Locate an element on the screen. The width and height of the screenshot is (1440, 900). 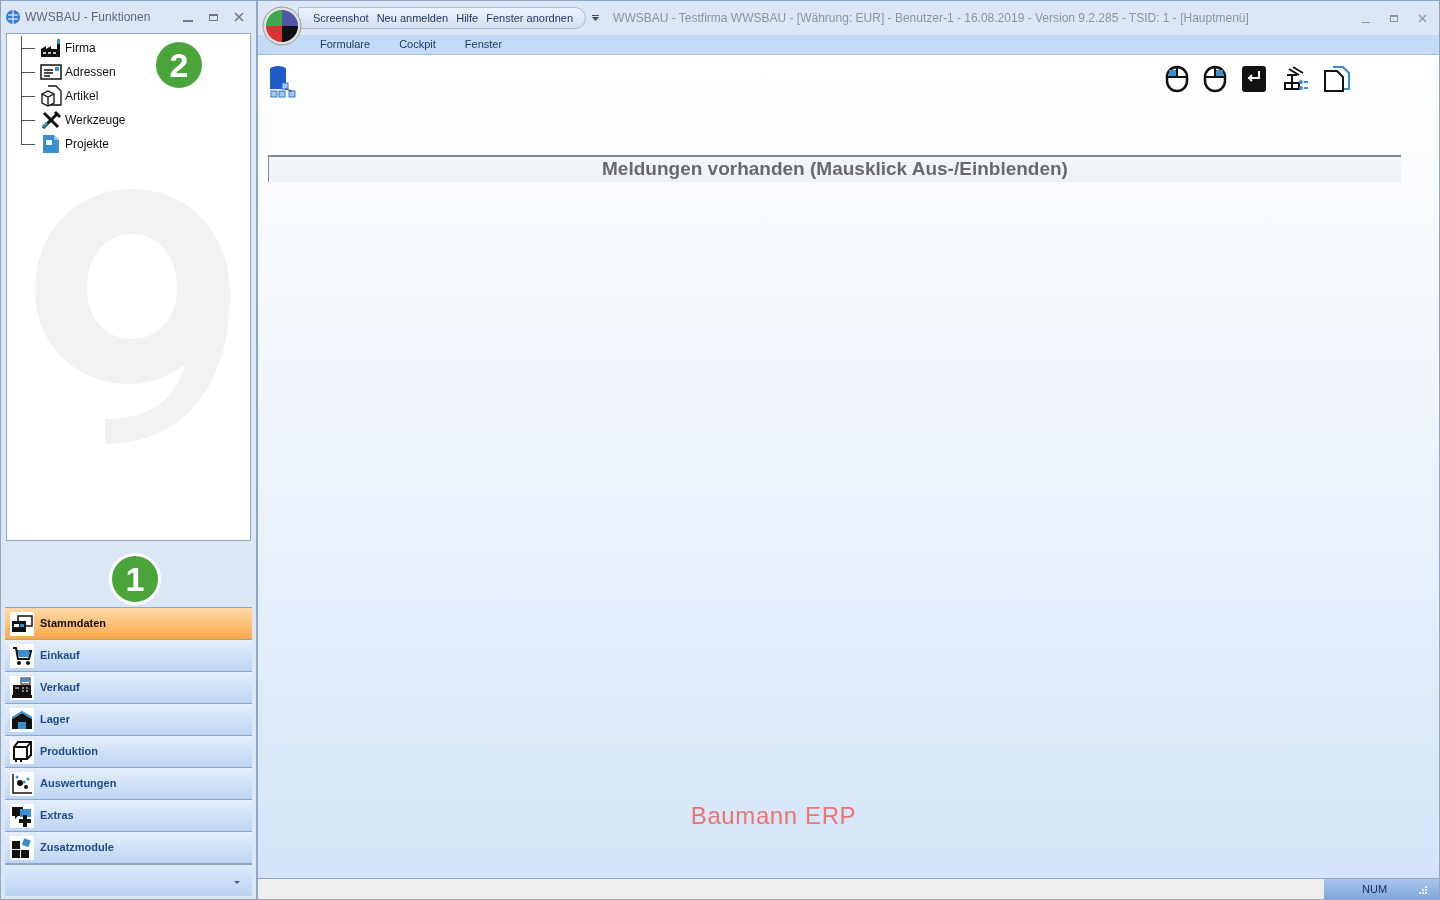
close-icon is located at coordinates (239, 17).